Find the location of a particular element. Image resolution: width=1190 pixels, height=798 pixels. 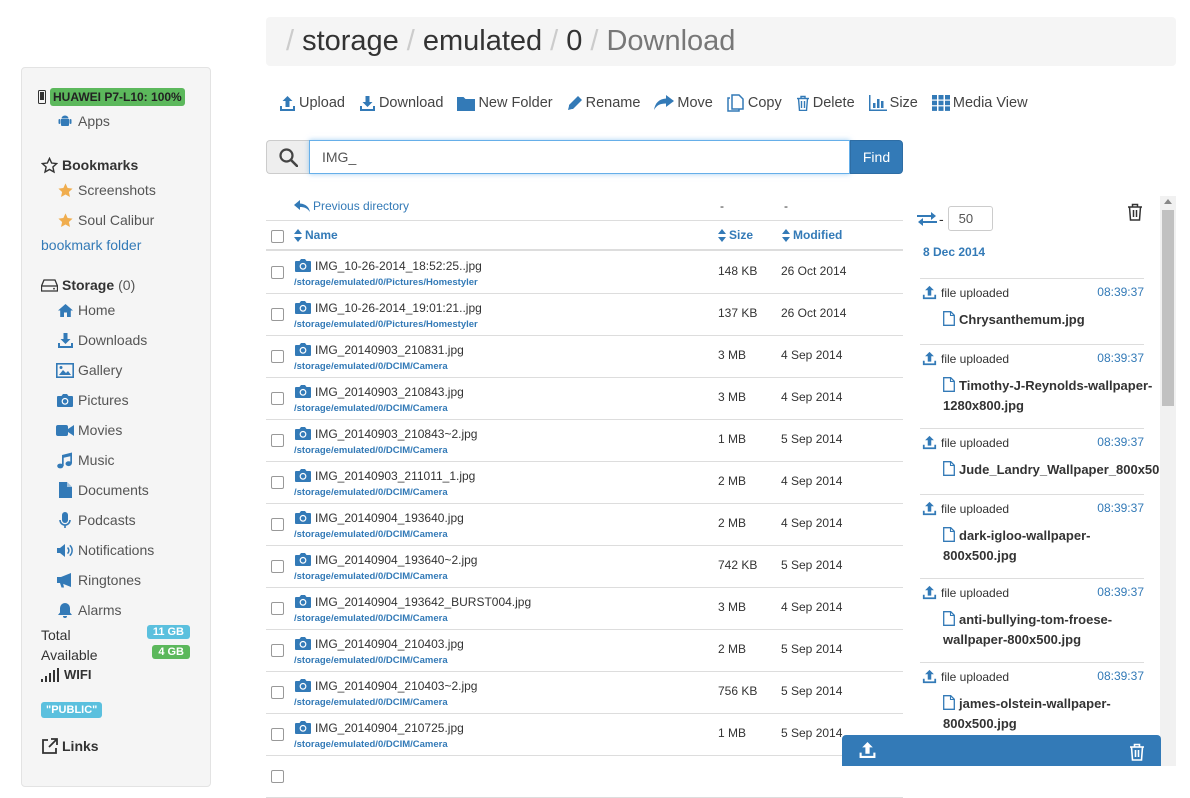

scroll-thumb is located at coordinates (1168, 308).